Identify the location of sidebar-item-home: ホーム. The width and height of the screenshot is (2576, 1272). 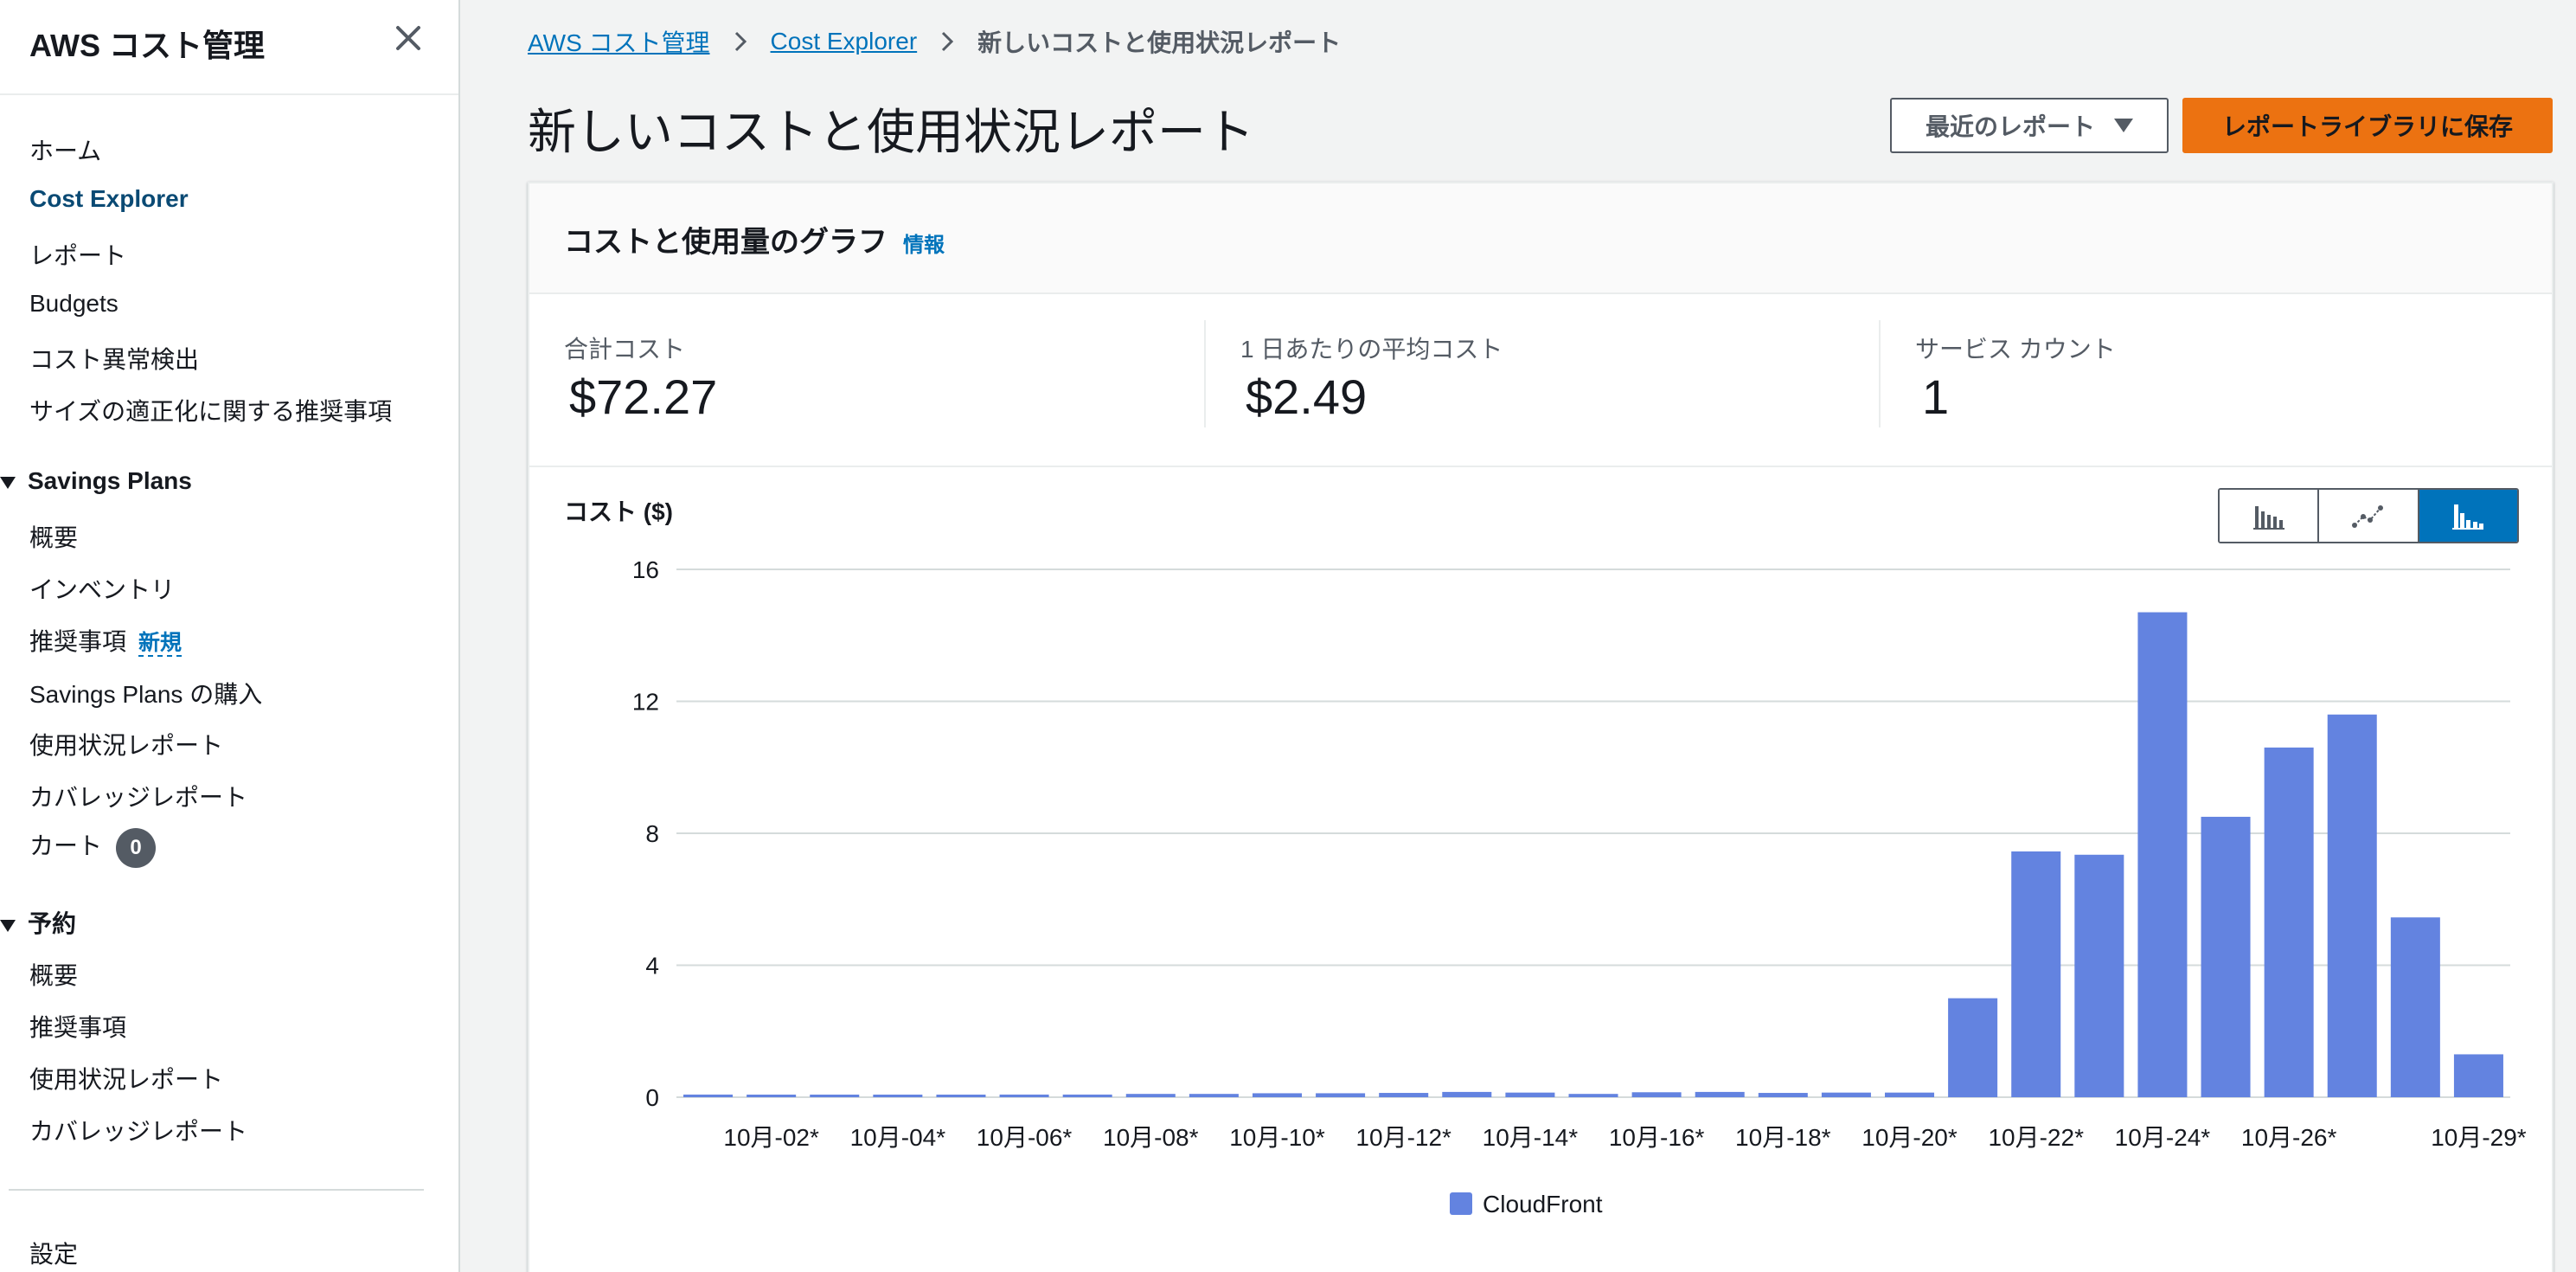
(65, 149).